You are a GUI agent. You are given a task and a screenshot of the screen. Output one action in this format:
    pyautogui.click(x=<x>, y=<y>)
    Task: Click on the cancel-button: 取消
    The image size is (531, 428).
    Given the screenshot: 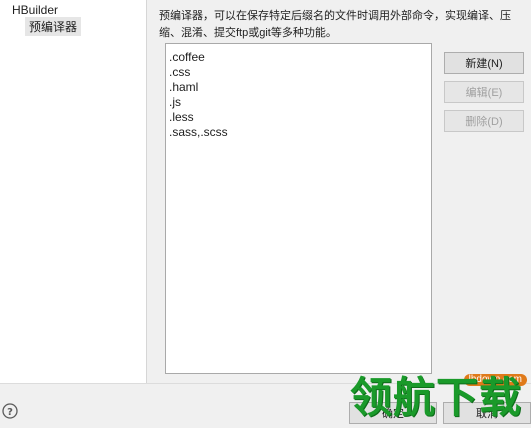 What is the action you would take?
    pyautogui.click(x=487, y=413)
    